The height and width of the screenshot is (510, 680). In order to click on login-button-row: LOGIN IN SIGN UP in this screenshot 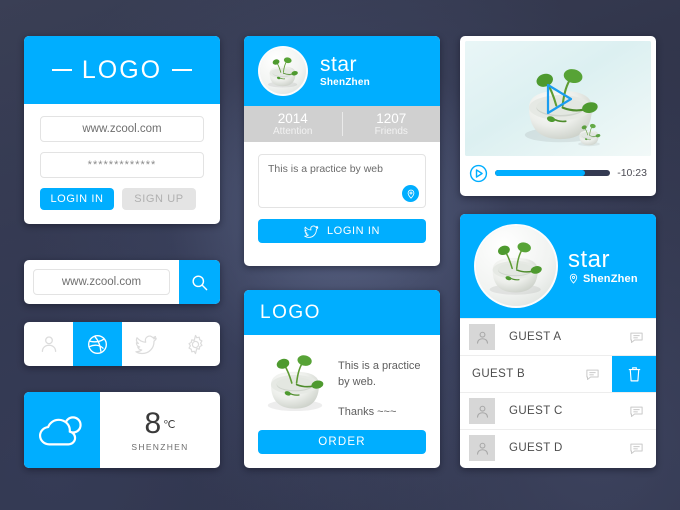, I will do `click(122, 199)`.